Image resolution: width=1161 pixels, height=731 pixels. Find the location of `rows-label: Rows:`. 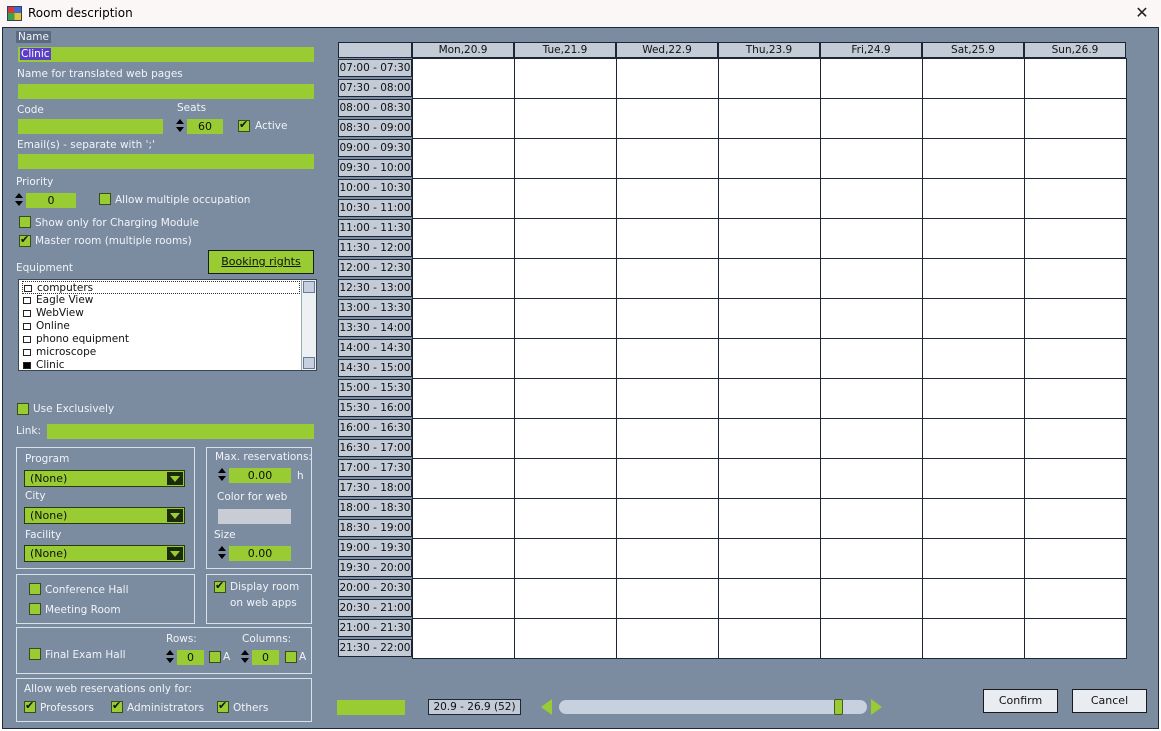

rows-label: Rows: is located at coordinates (181, 639).